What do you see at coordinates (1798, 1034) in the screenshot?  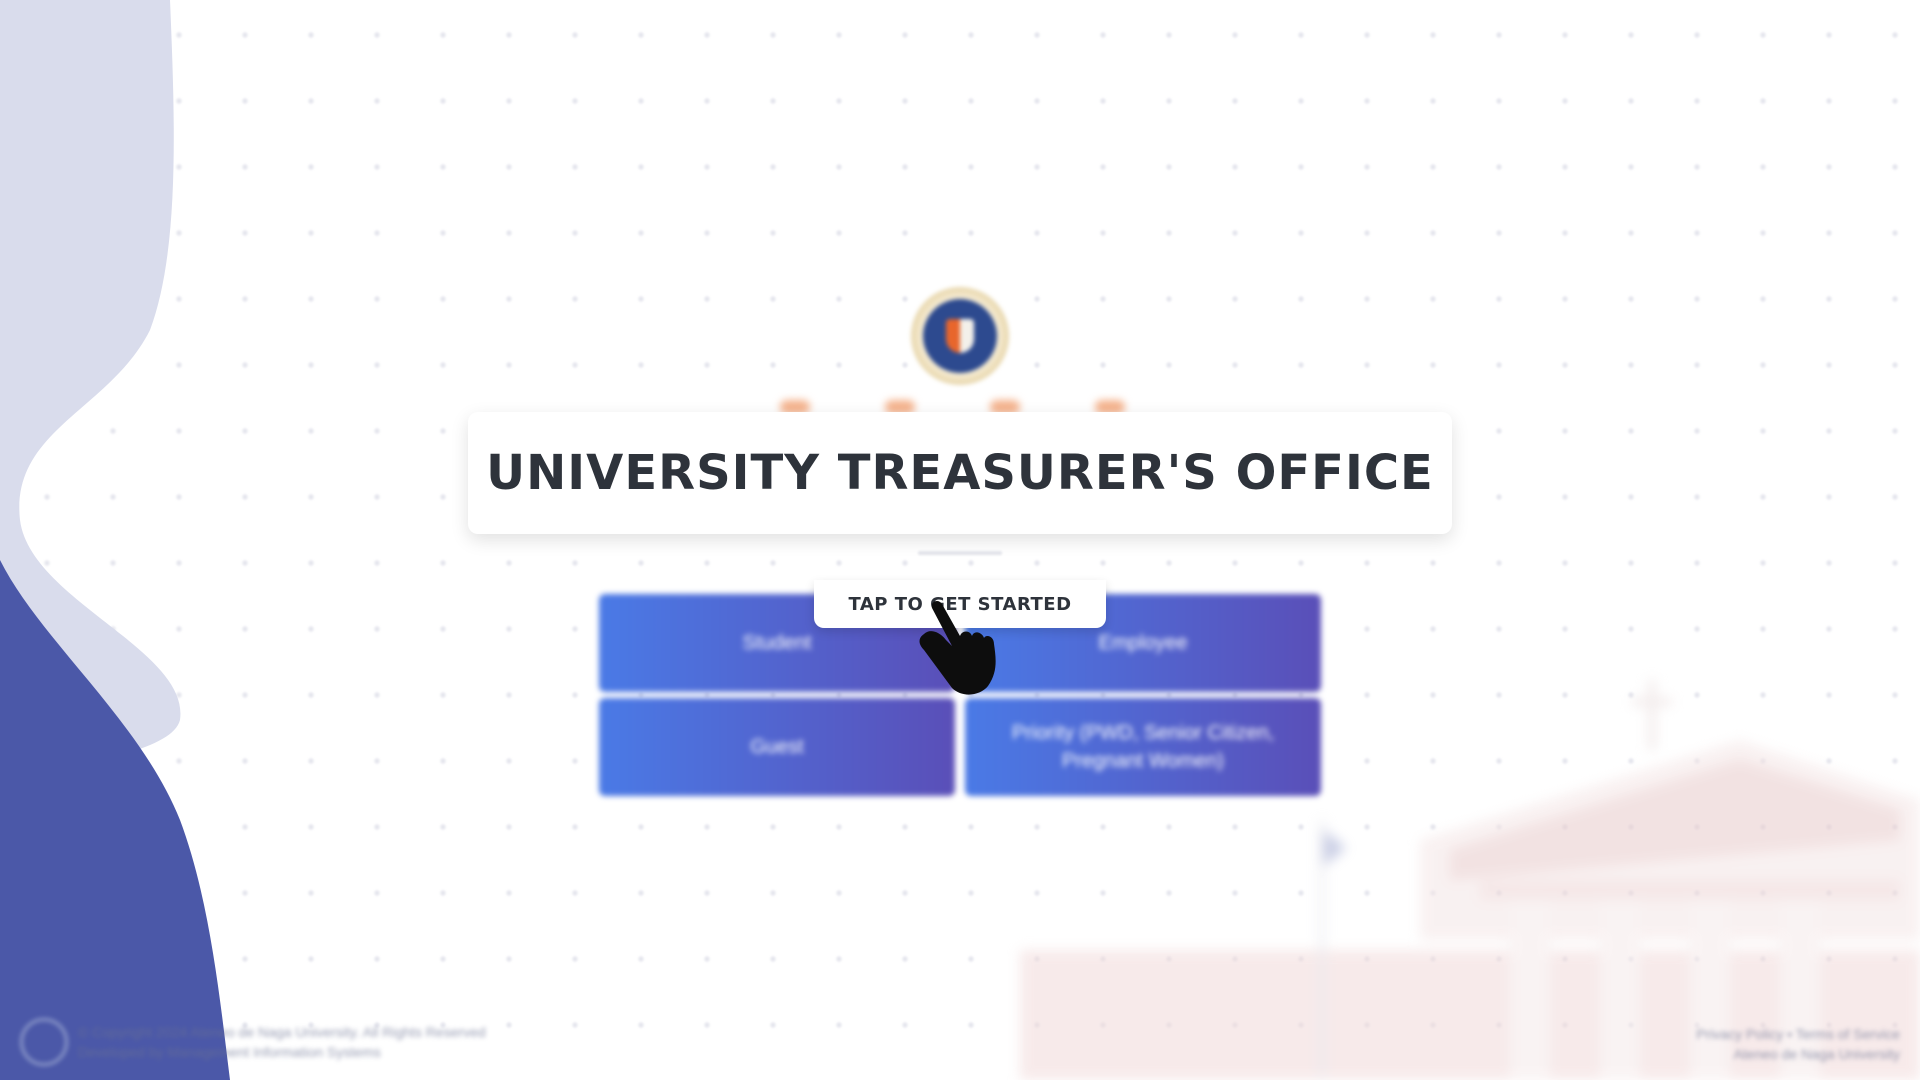 I see `footer-links: Privacy Policy • Terms of Service` at bounding box center [1798, 1034].